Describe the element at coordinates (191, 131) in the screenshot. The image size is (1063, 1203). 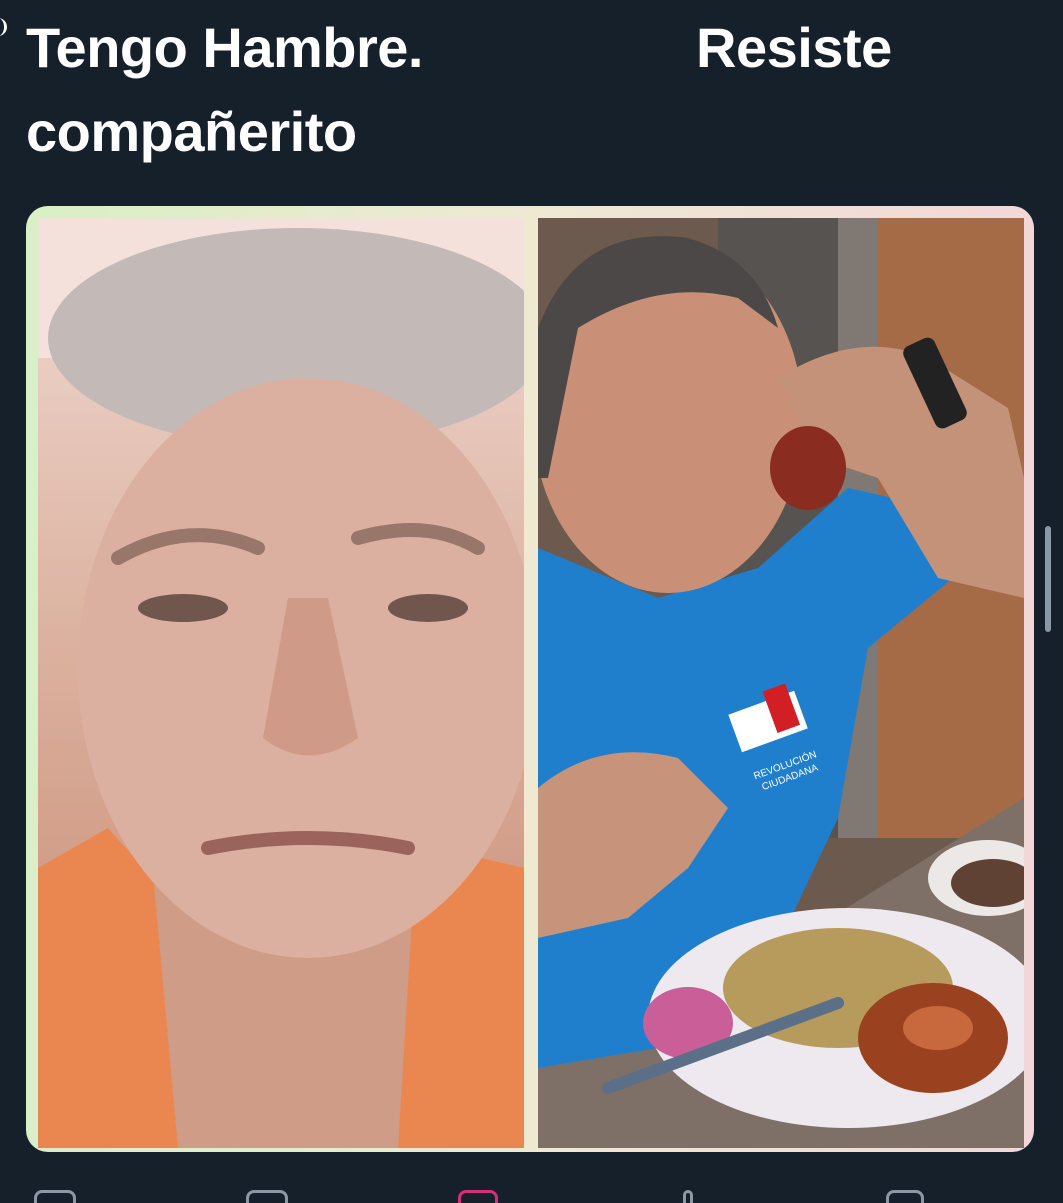
I see `caption-left-line-2: compañerito` at that location.